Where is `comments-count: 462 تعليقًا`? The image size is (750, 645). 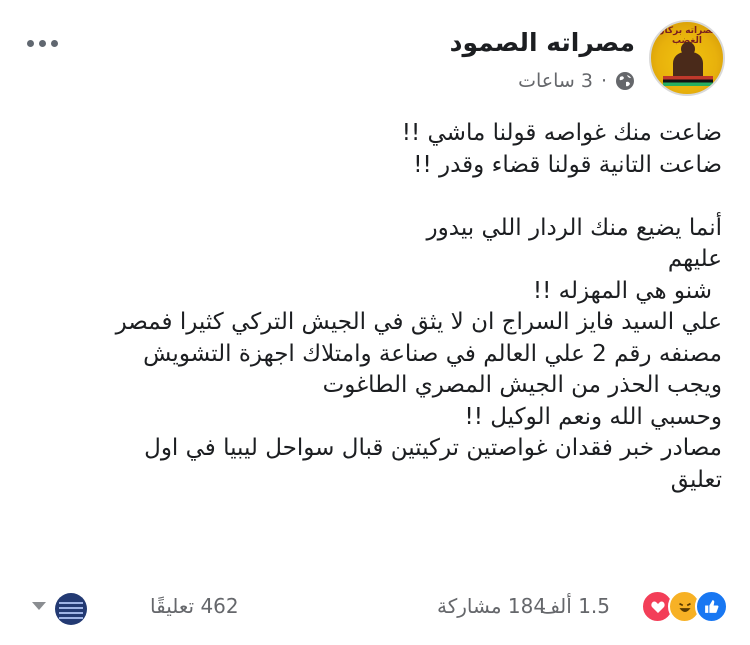 comments-count: 462 تعليقًا is located at coordinates (194, 606).